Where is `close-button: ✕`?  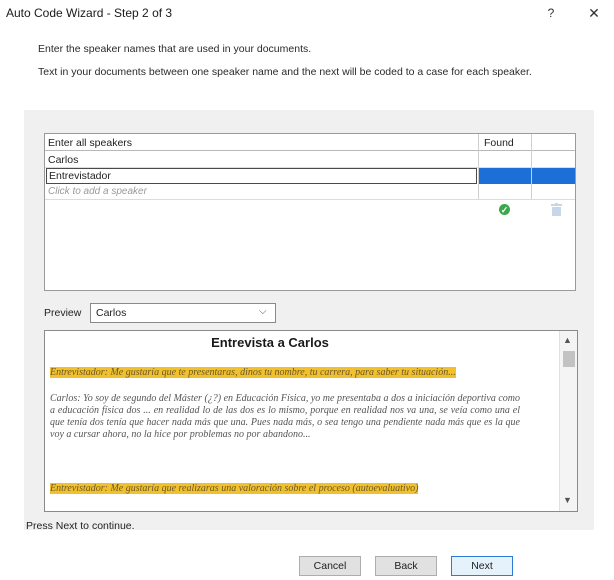 close-button: ✕ is located at coordinates (594, 13).